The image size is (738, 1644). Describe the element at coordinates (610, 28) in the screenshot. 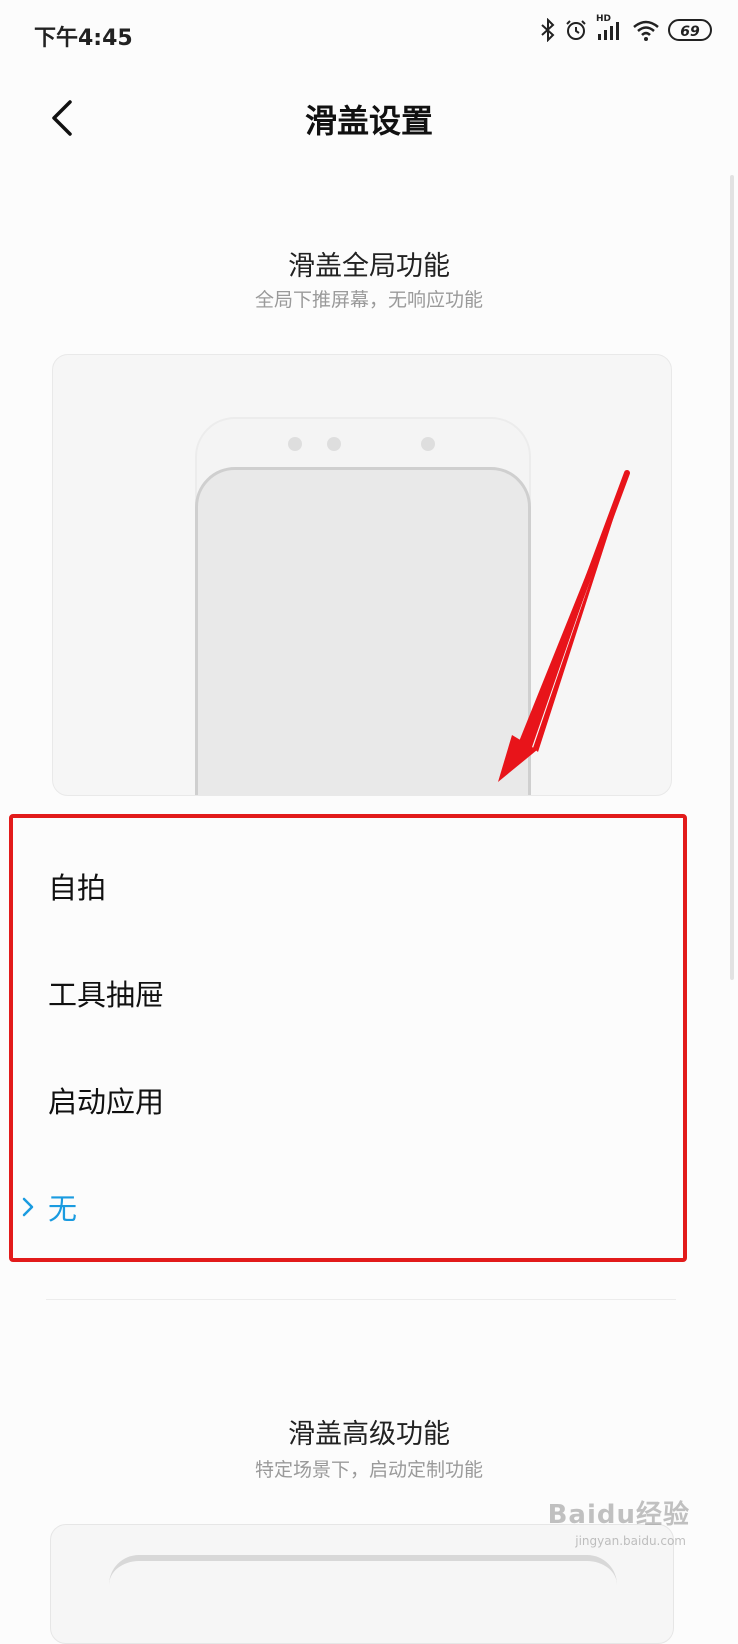

I see `cell-signal-icon: HD` at that location.